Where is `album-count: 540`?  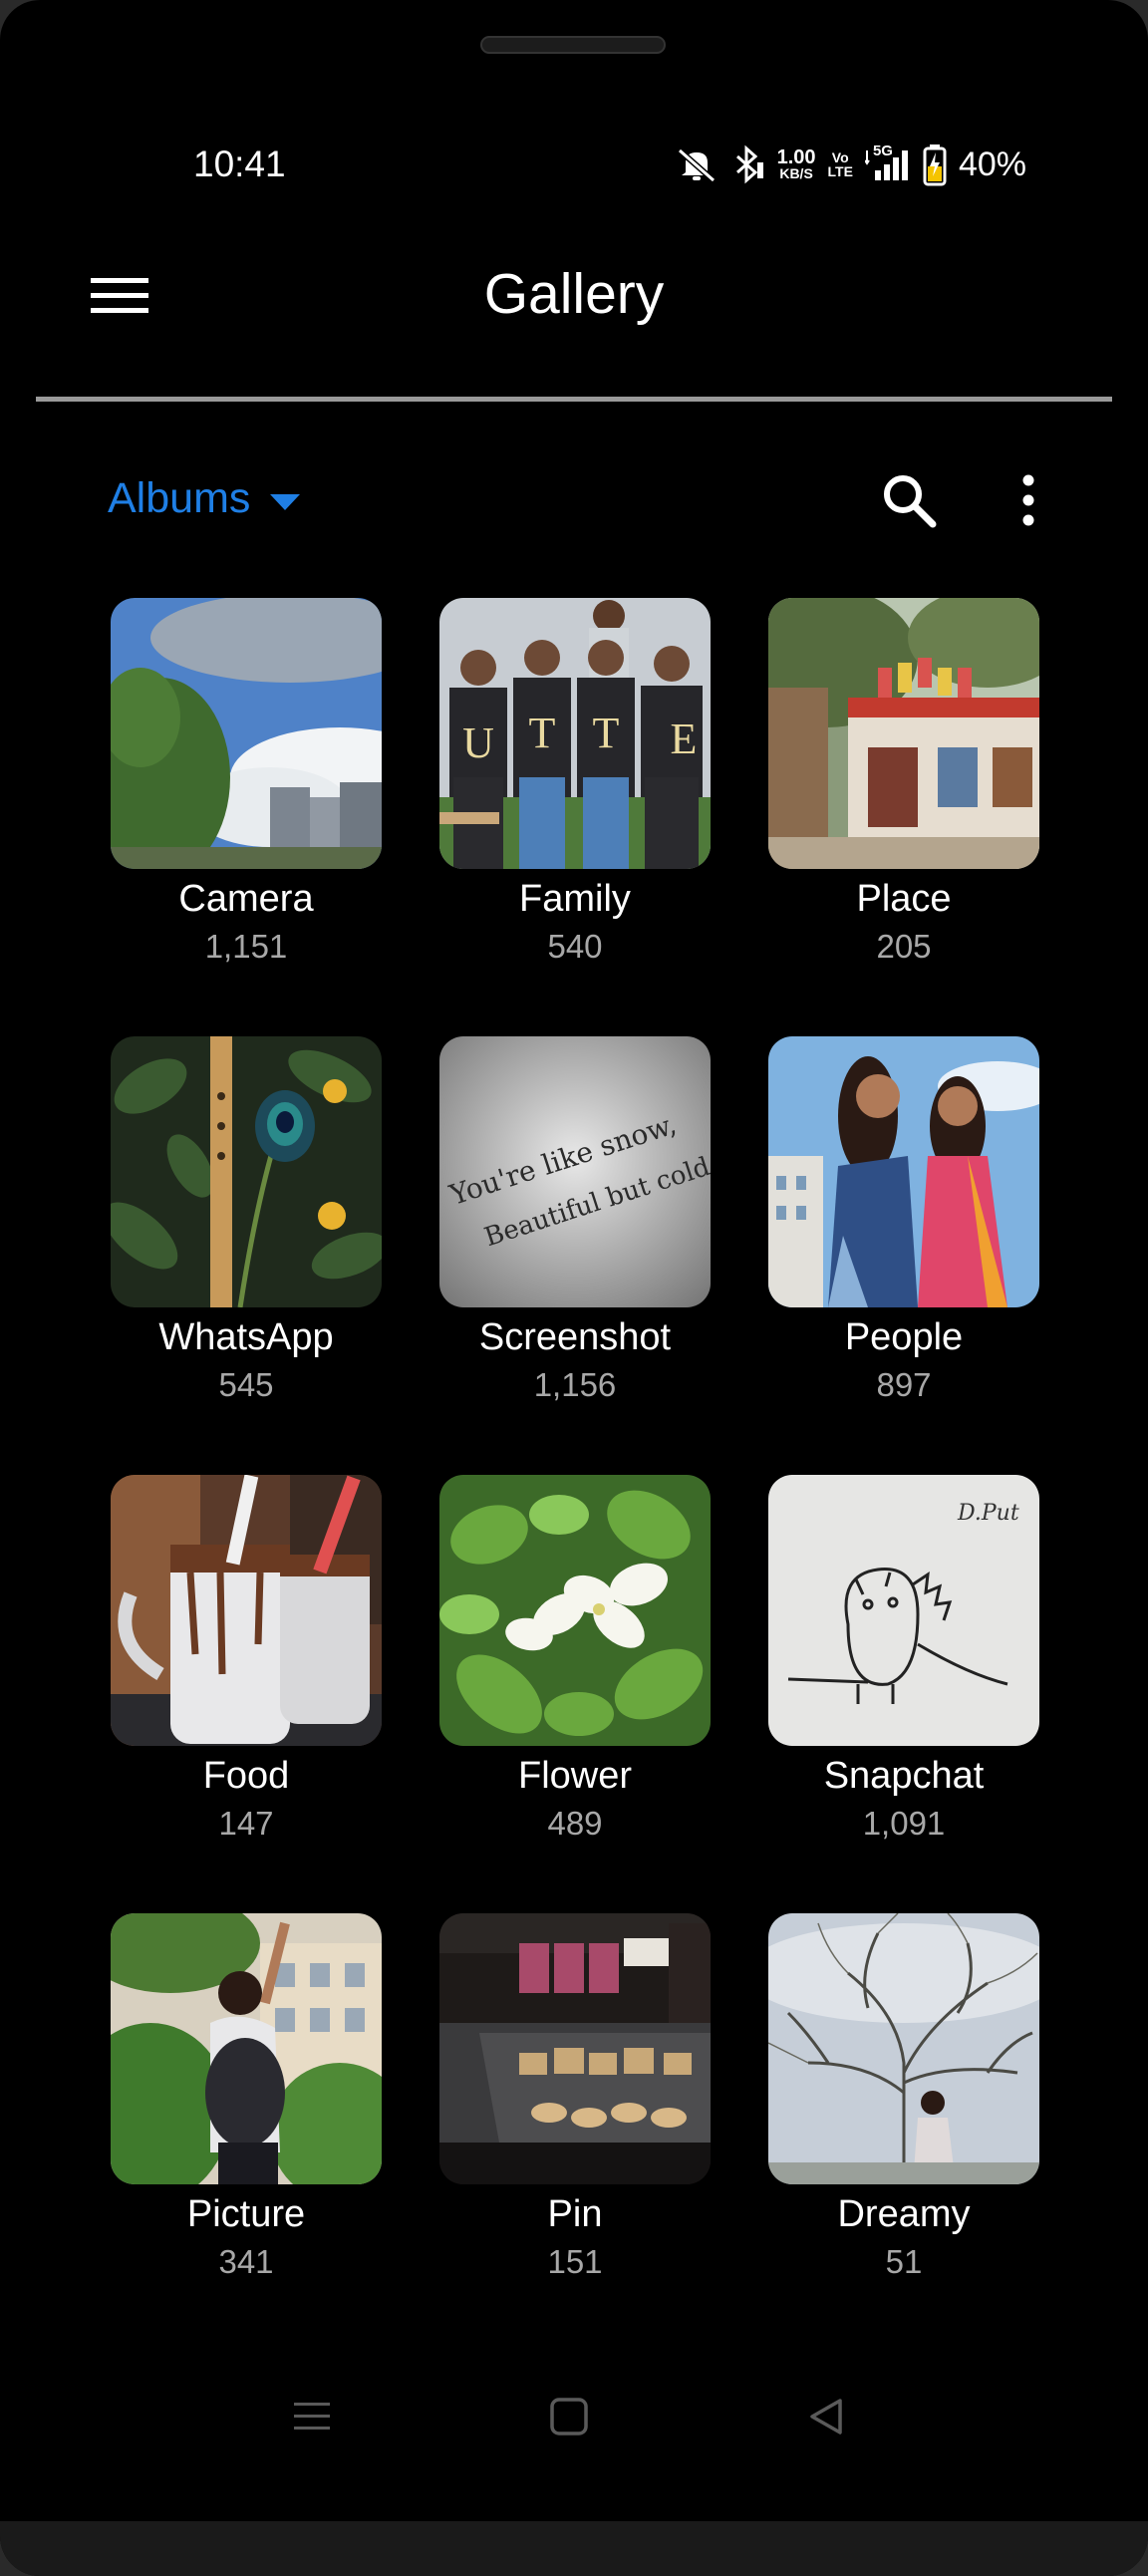
album-count: 540 is located at coordinates (575, 946).